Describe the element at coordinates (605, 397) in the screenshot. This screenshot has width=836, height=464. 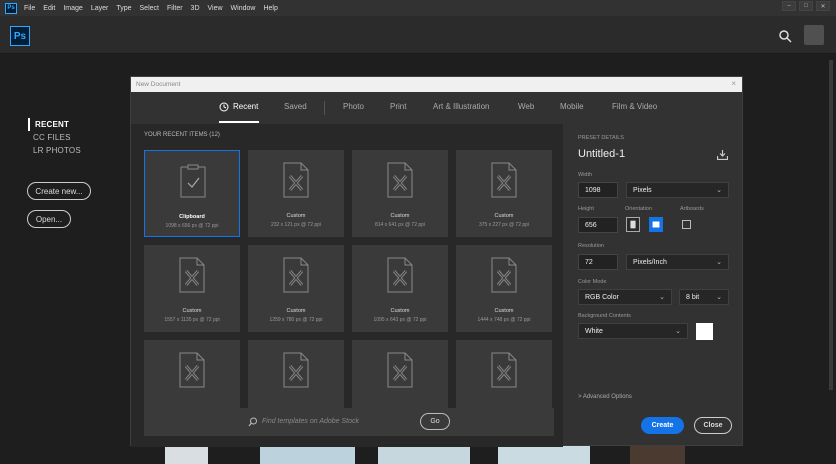
I see `advanced-options-toggle: > Advanced Options` at that location.